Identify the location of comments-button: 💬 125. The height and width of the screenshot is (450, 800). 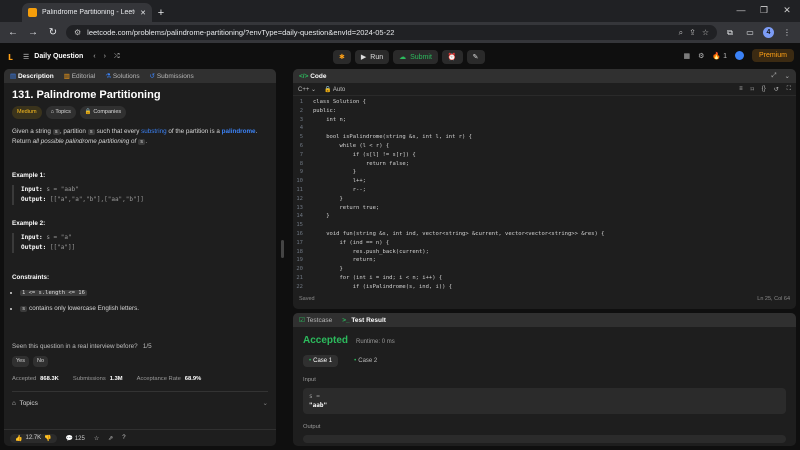
(75, 438).